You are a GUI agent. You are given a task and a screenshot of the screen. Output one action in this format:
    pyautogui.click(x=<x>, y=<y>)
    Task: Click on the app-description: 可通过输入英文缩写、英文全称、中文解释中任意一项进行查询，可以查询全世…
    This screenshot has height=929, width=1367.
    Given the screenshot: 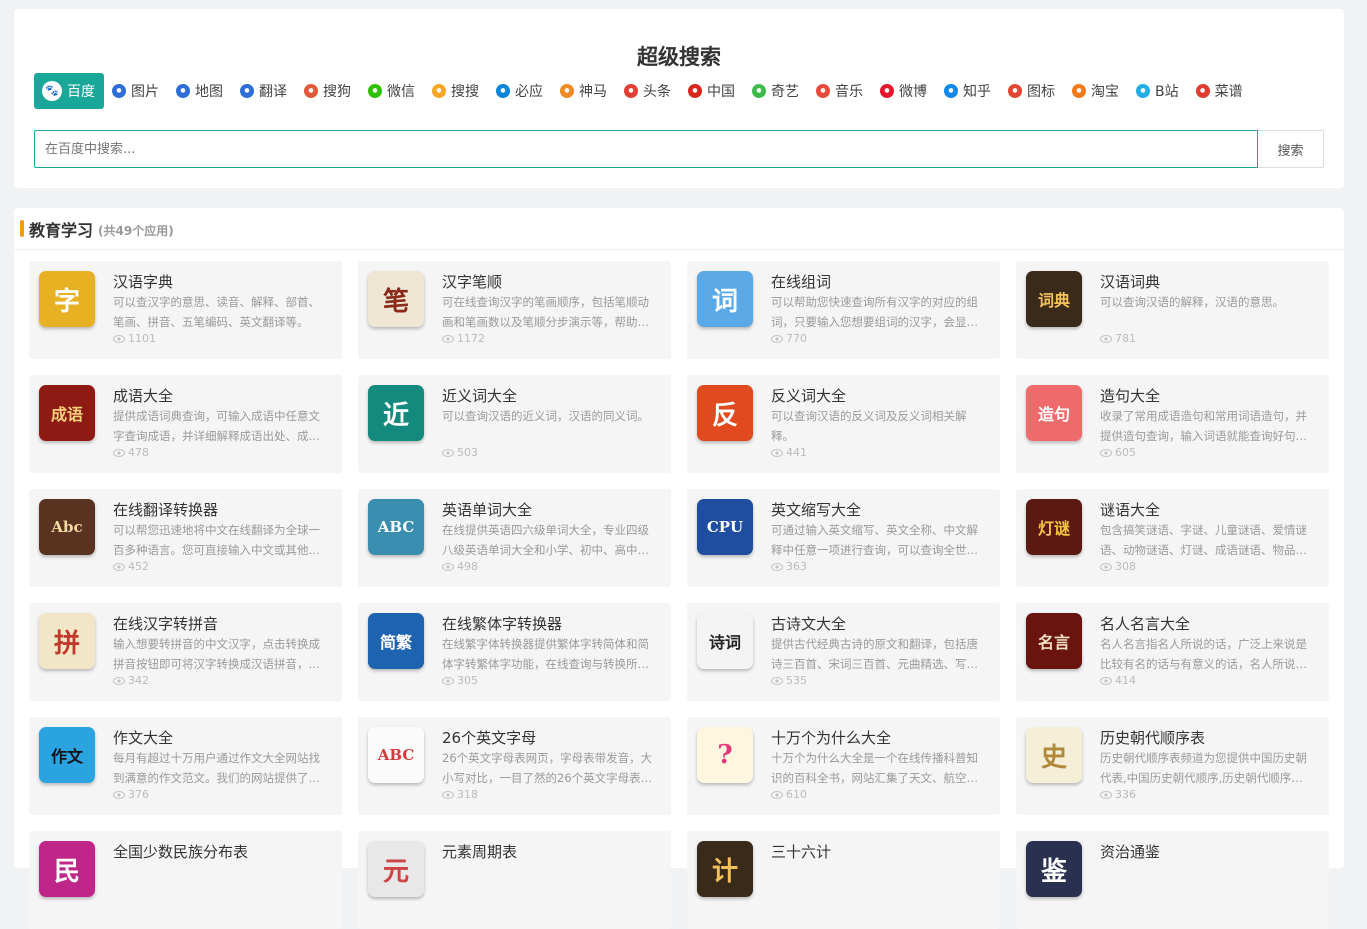 What is the action you would take?
    pyautogui.click(x=874, y=540)
    